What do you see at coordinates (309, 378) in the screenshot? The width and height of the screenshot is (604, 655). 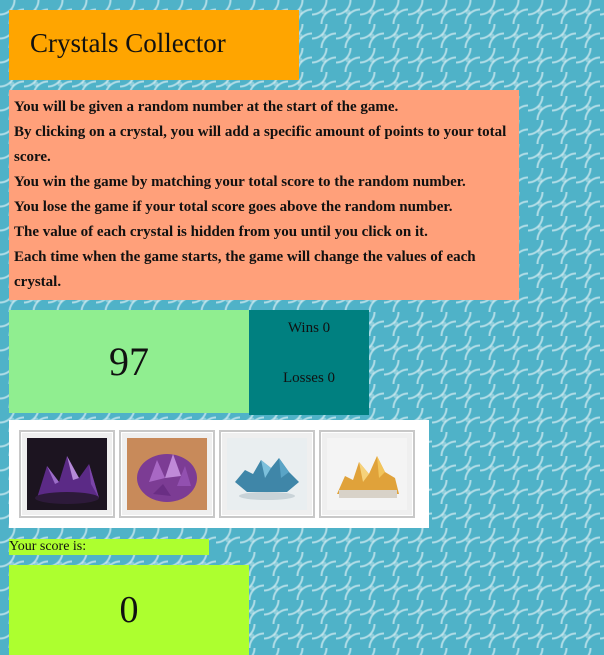 I see `losses-count: Losses 0` at bounding box center [309, 378].